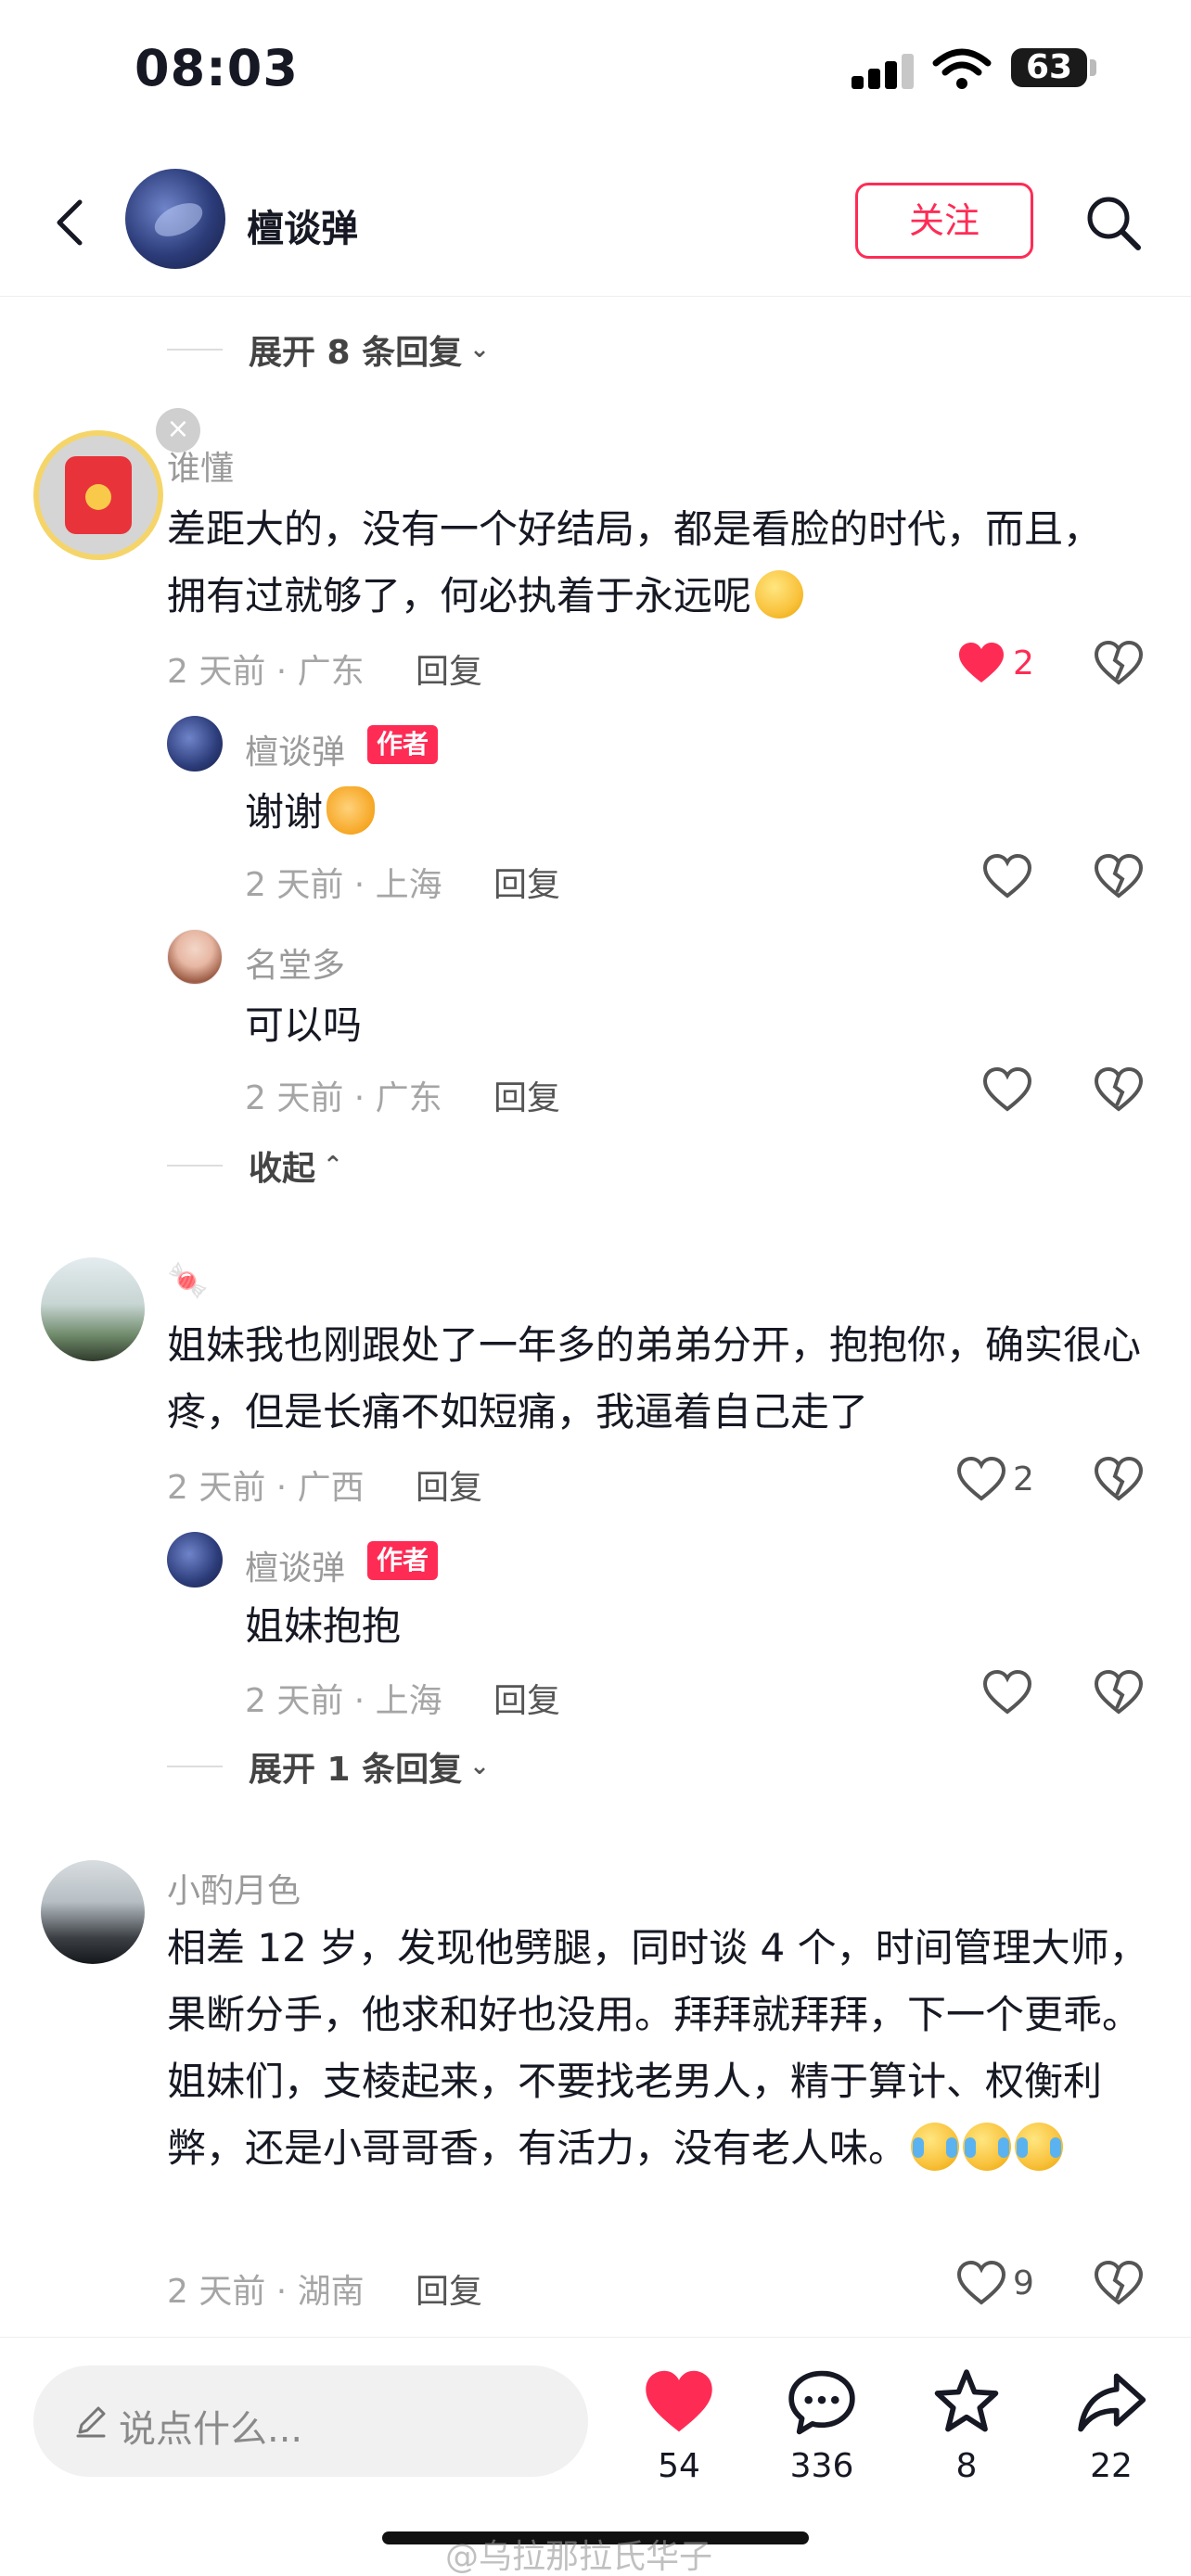  What do you see at coordinates (343, 1098) in the screenshot?
I see `reply-time-location: 2 天前 · 广东` at bounding box center [343, 1098].